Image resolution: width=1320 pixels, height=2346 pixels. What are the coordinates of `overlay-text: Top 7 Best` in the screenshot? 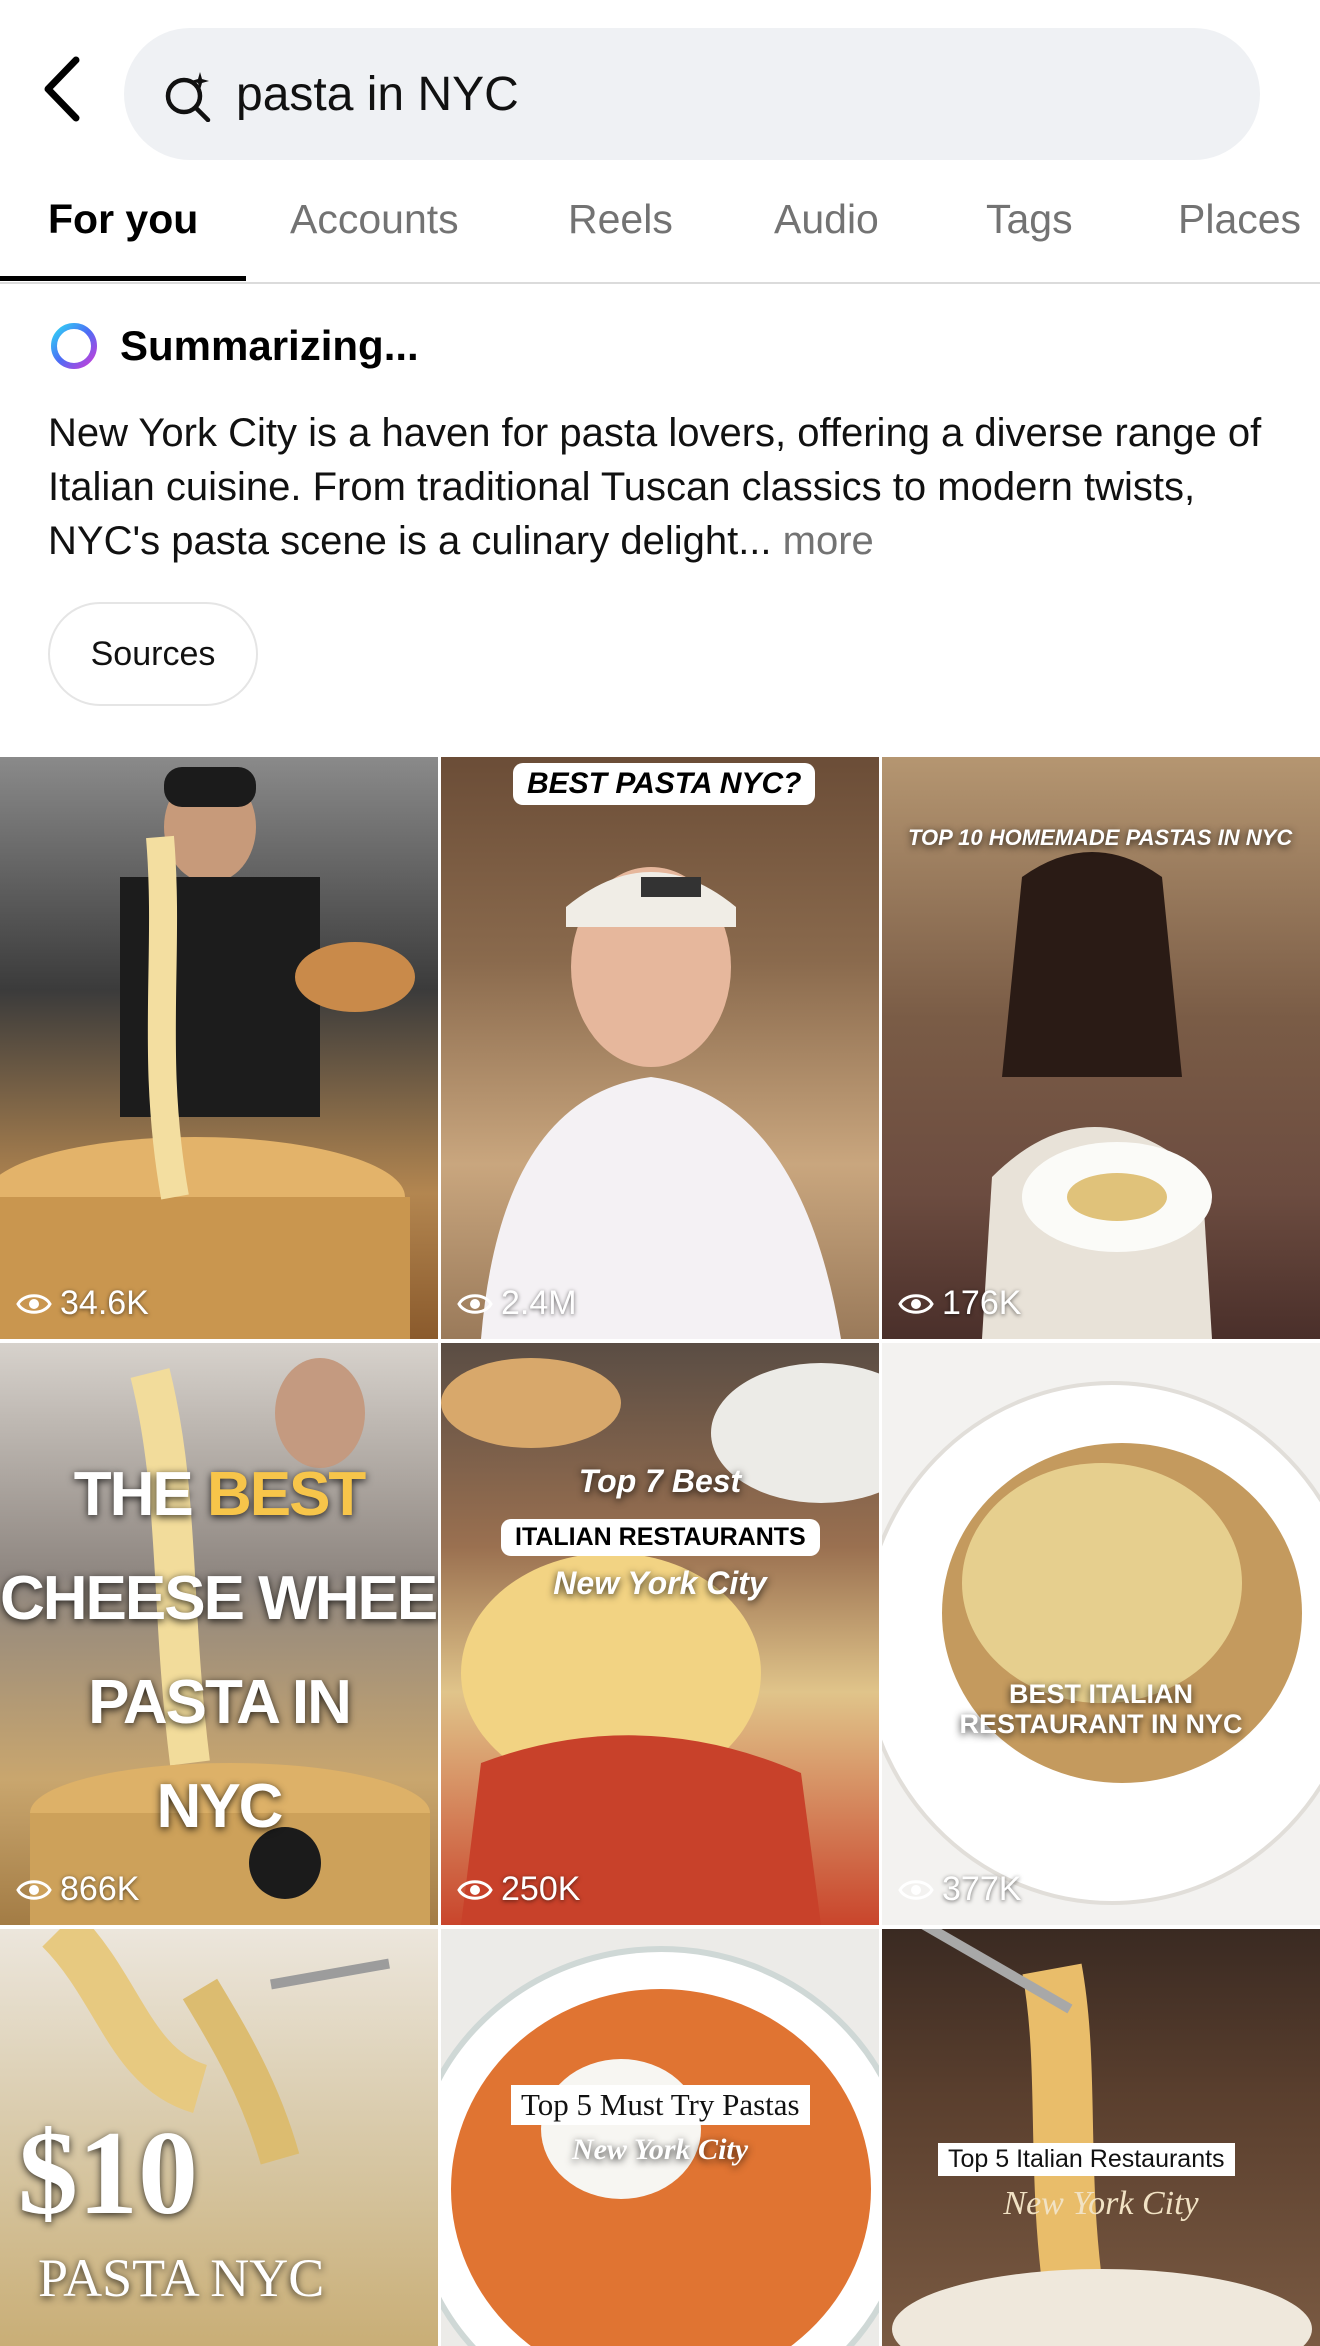 It's located at (660, 1481).